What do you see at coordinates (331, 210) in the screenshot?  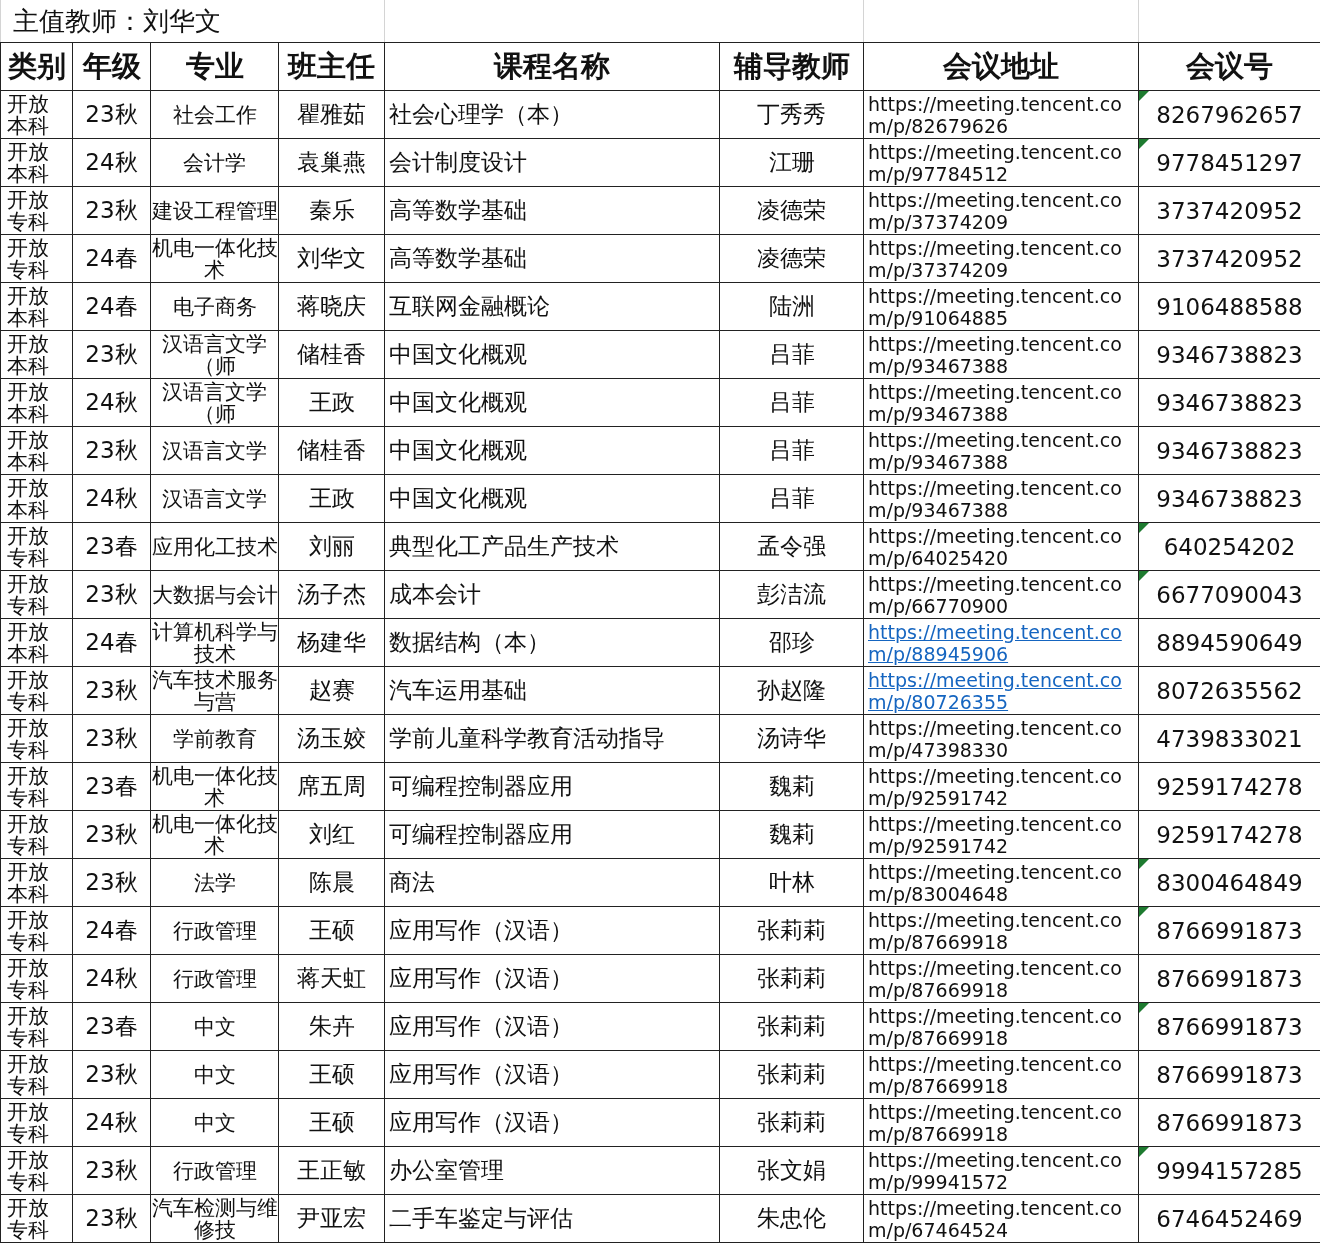 I see `table-cell: 秦乐` at bounding box center [331, 210].